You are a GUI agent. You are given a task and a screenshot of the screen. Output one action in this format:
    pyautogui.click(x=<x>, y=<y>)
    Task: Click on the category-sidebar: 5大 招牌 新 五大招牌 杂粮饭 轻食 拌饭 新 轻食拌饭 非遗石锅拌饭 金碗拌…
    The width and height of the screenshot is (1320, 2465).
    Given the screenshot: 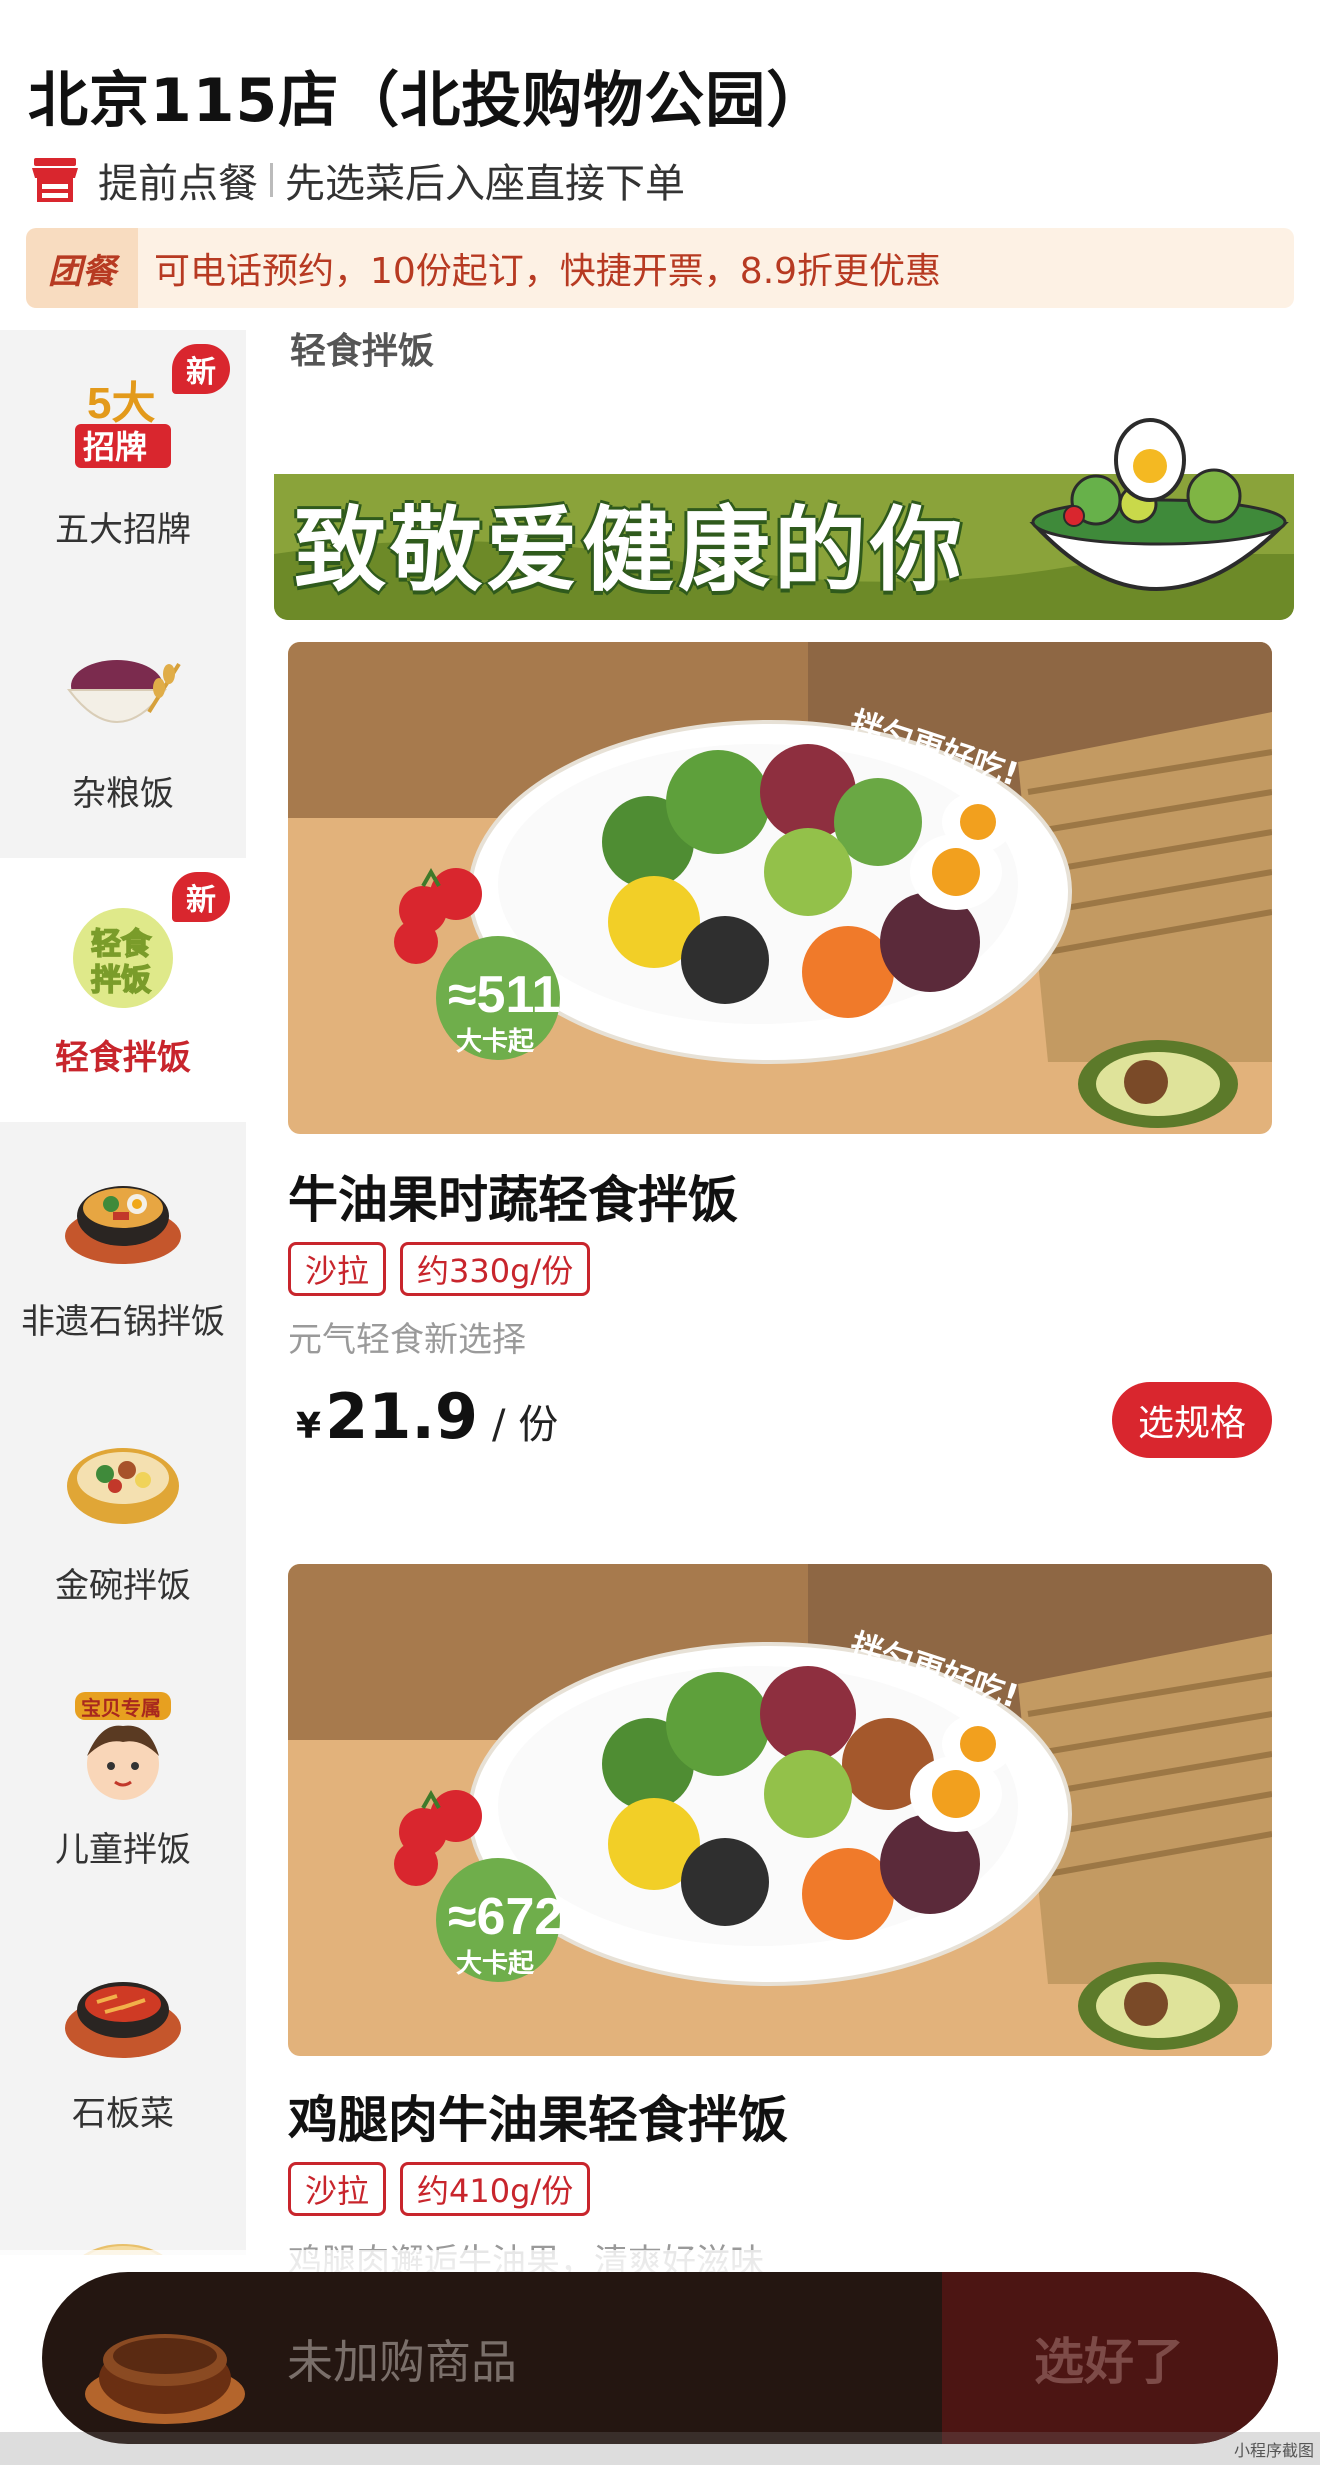 What is the action you would take?
    pyautogui.click(x=123, y=1292)
    